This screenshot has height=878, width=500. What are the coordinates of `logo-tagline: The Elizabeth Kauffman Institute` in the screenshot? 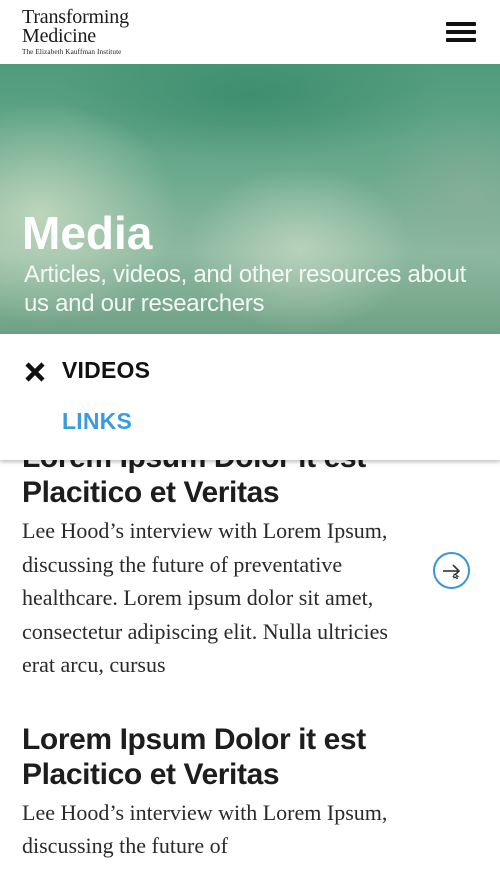 It's located at (72, 52).